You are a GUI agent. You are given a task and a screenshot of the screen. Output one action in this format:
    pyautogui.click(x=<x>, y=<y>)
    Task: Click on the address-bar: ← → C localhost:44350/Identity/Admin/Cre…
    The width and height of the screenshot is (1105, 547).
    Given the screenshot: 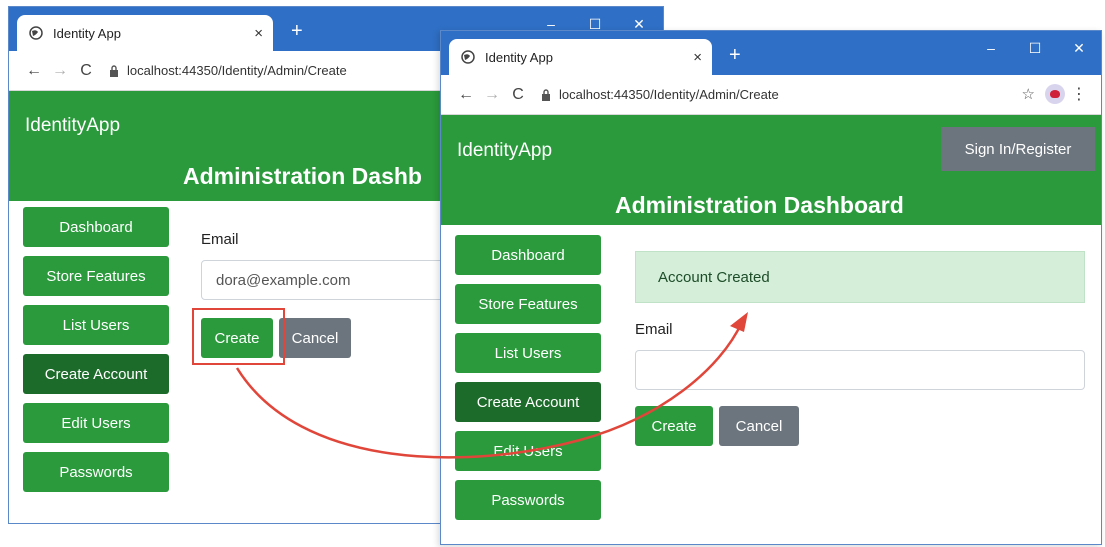 What is the action you would take?
    pyautogui.click(x=771, y=95)
    